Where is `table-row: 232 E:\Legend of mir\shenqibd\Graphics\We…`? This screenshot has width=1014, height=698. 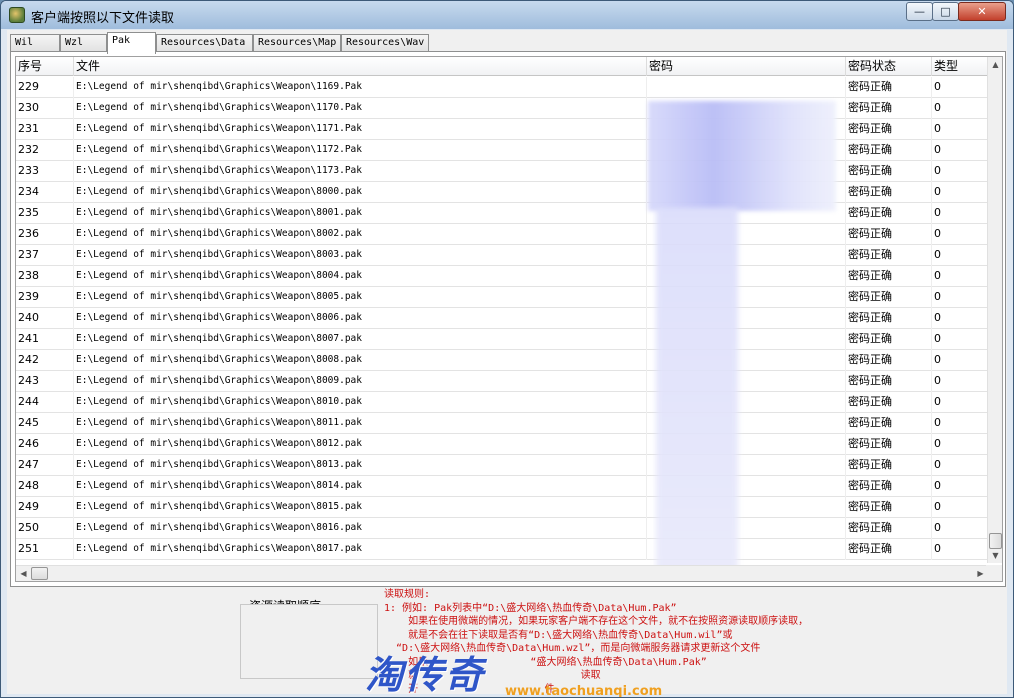
table-row: 232 E:\Legend of mir\shenqibd\Graphics\We… is located at coordinates (502, 150).